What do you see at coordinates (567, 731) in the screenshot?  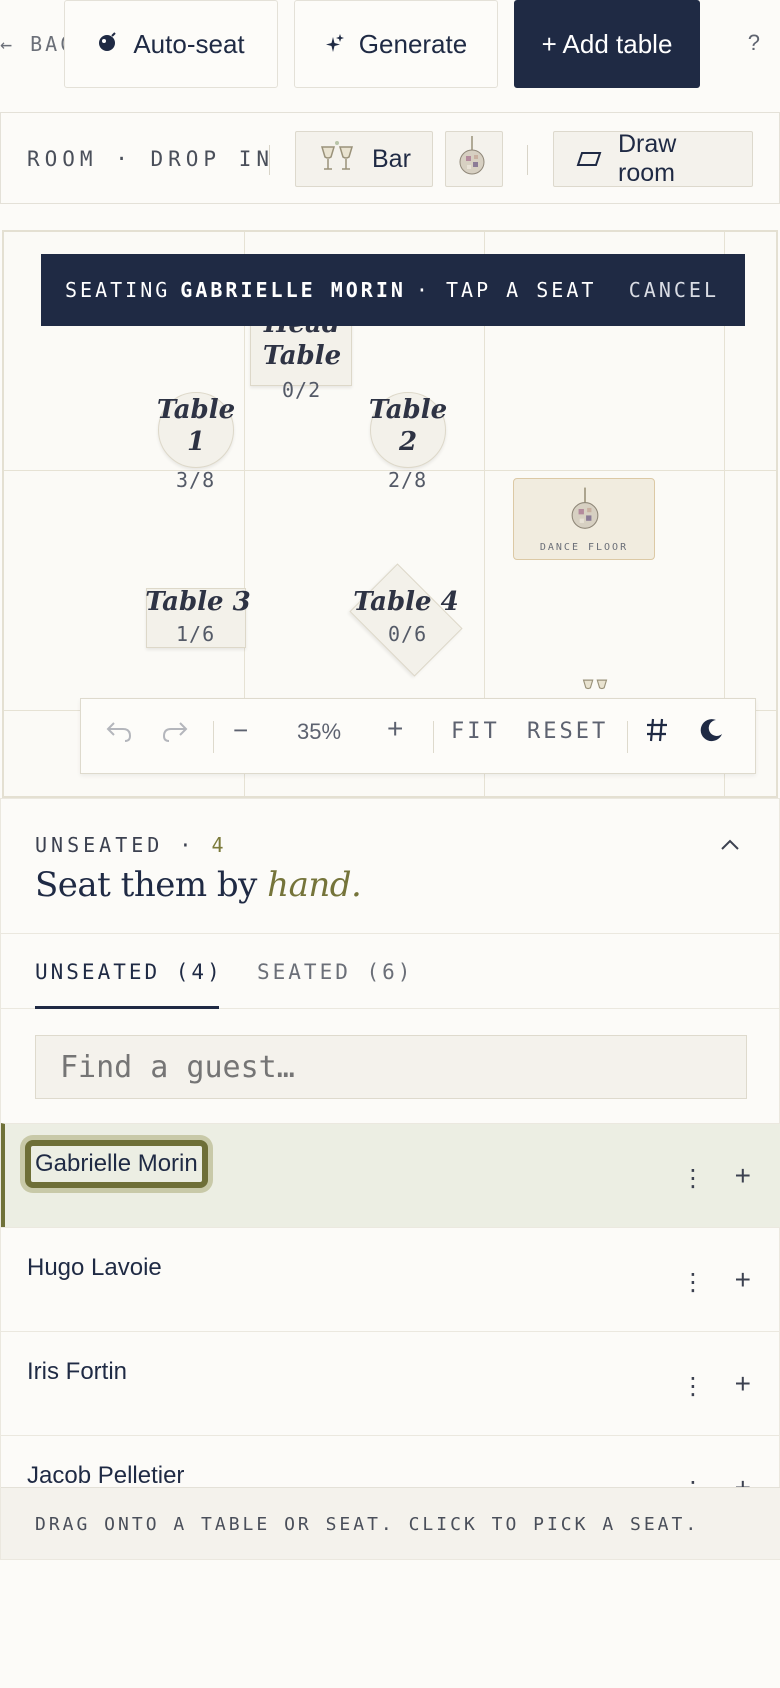 I see `reset-button: RESET` at bounding box center [567, 731].